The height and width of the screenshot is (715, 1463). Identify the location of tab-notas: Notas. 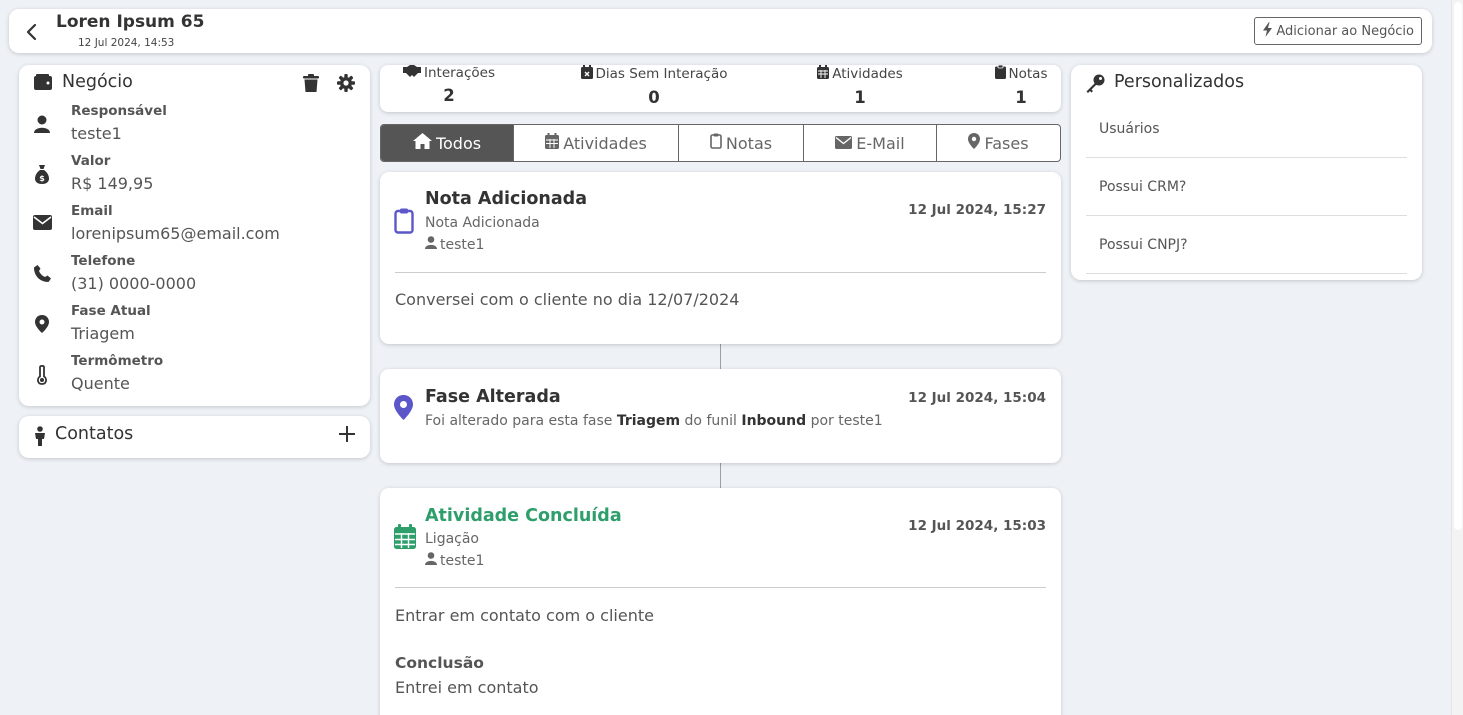
(741, 143).